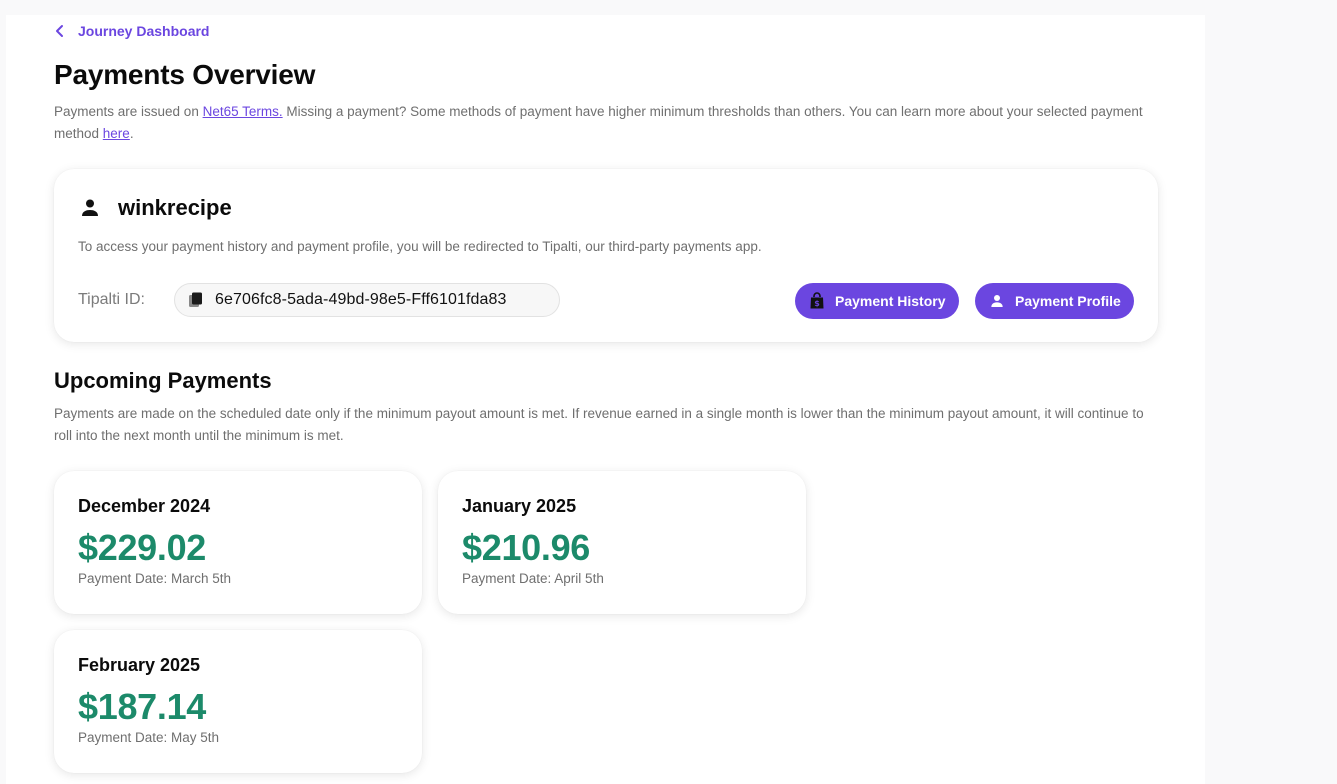 The width and height of the screenshot is (1337, 784). I want to click on tipalti-id-label: Tipalti ID:, so click(111, 299).